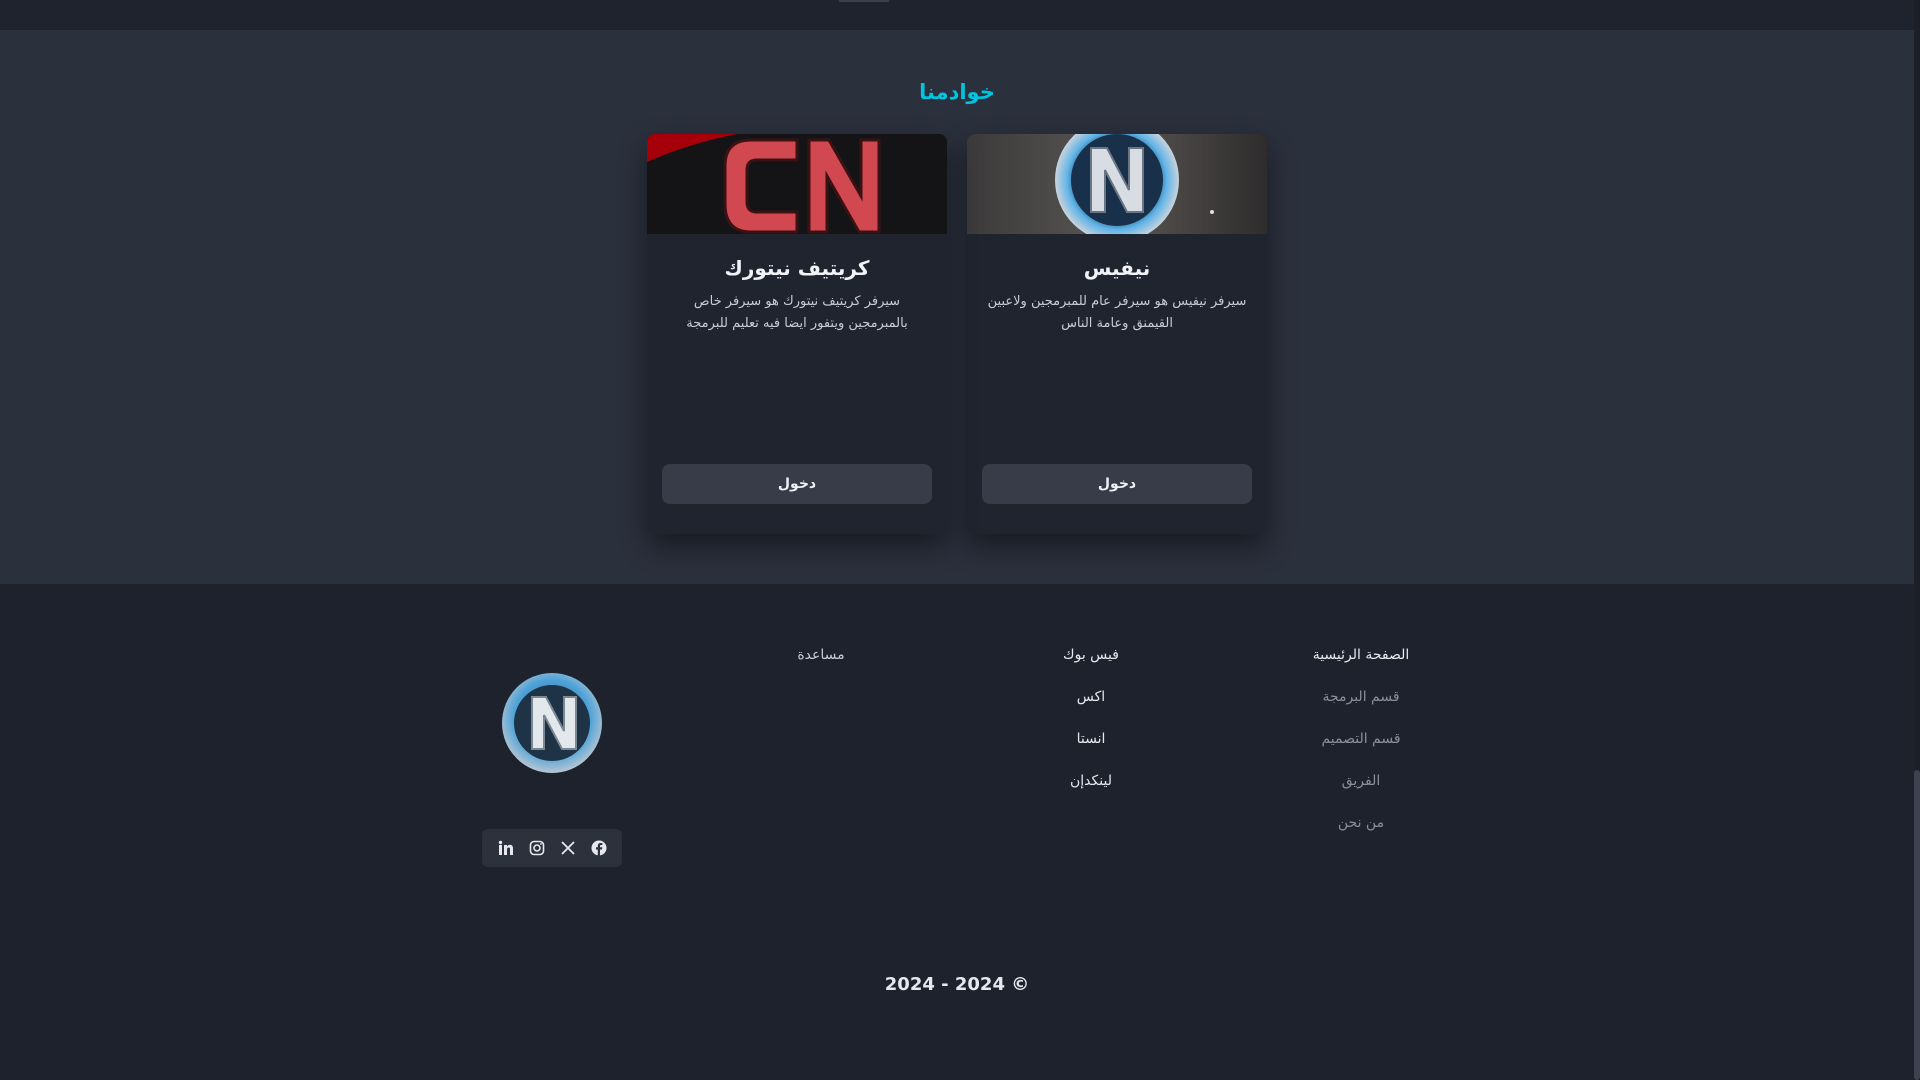  Describe the element at coordinates (1117, 268) in the screenshot. I see `card-title: نيفيس` at that location.